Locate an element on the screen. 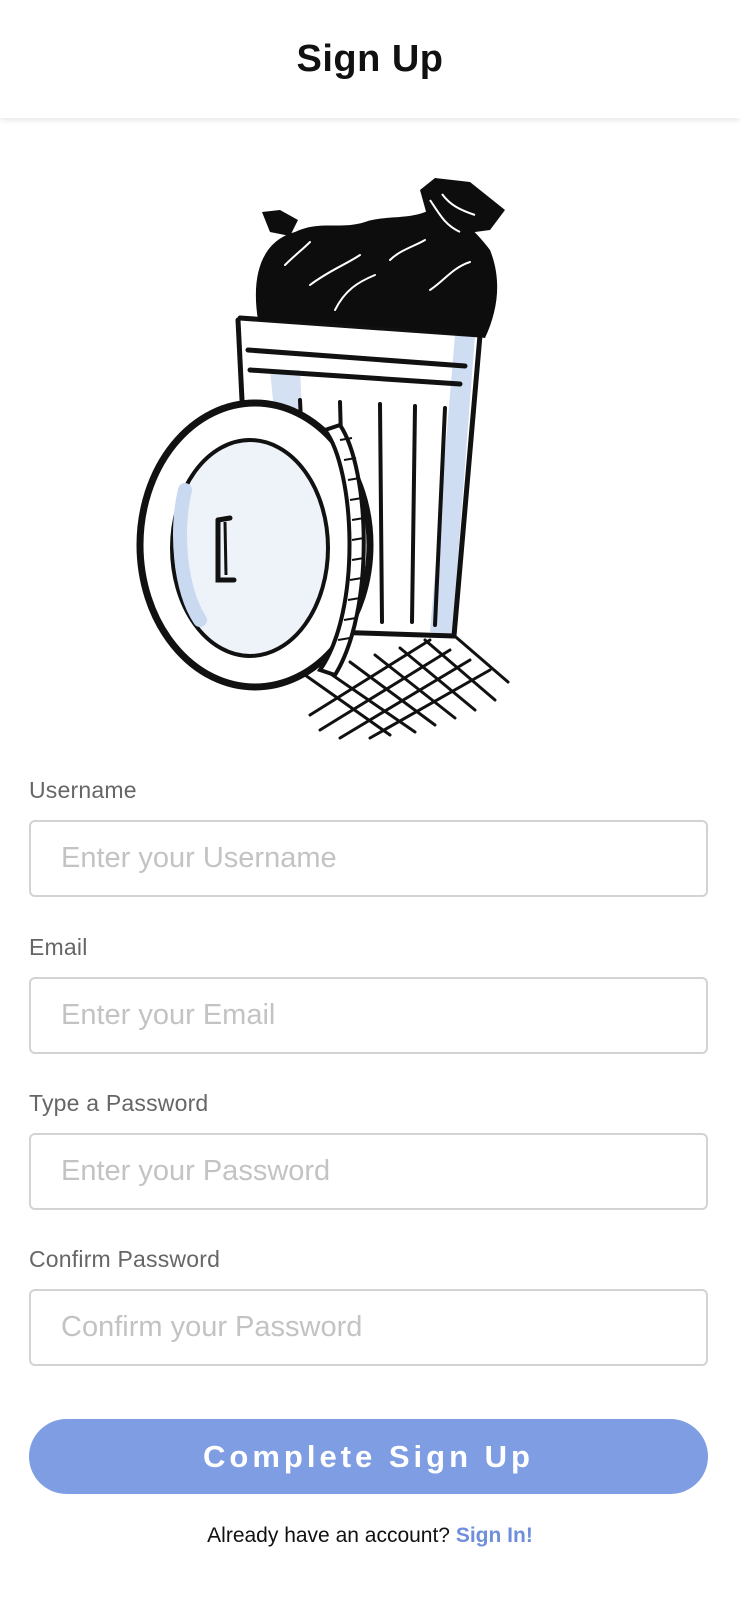 This screenshot has width=740, height=1600. app-header: Sign Up is located at coordinates (370, 59).